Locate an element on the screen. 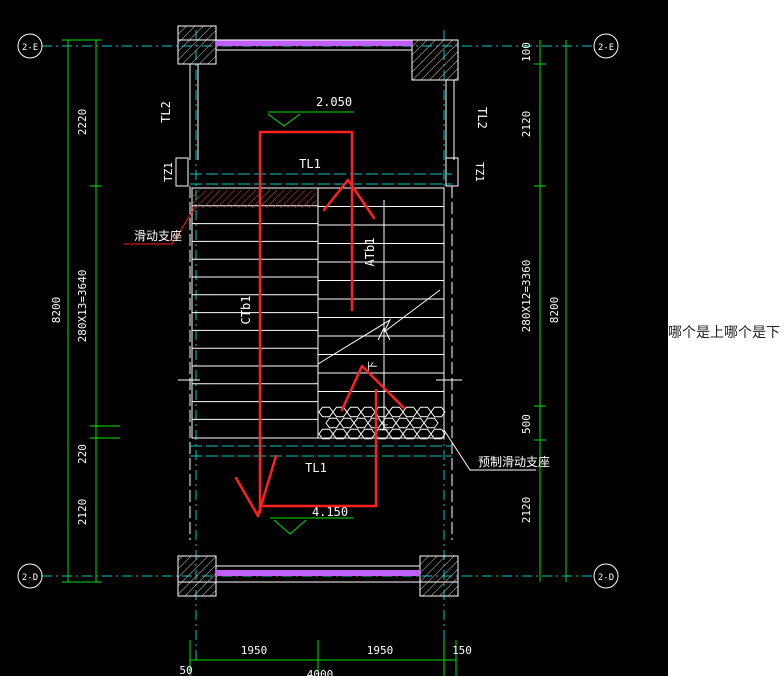 The height and width of the screenshot is (676, 784). flight-label-left: CTb1 is located at coordinates (246, 310).